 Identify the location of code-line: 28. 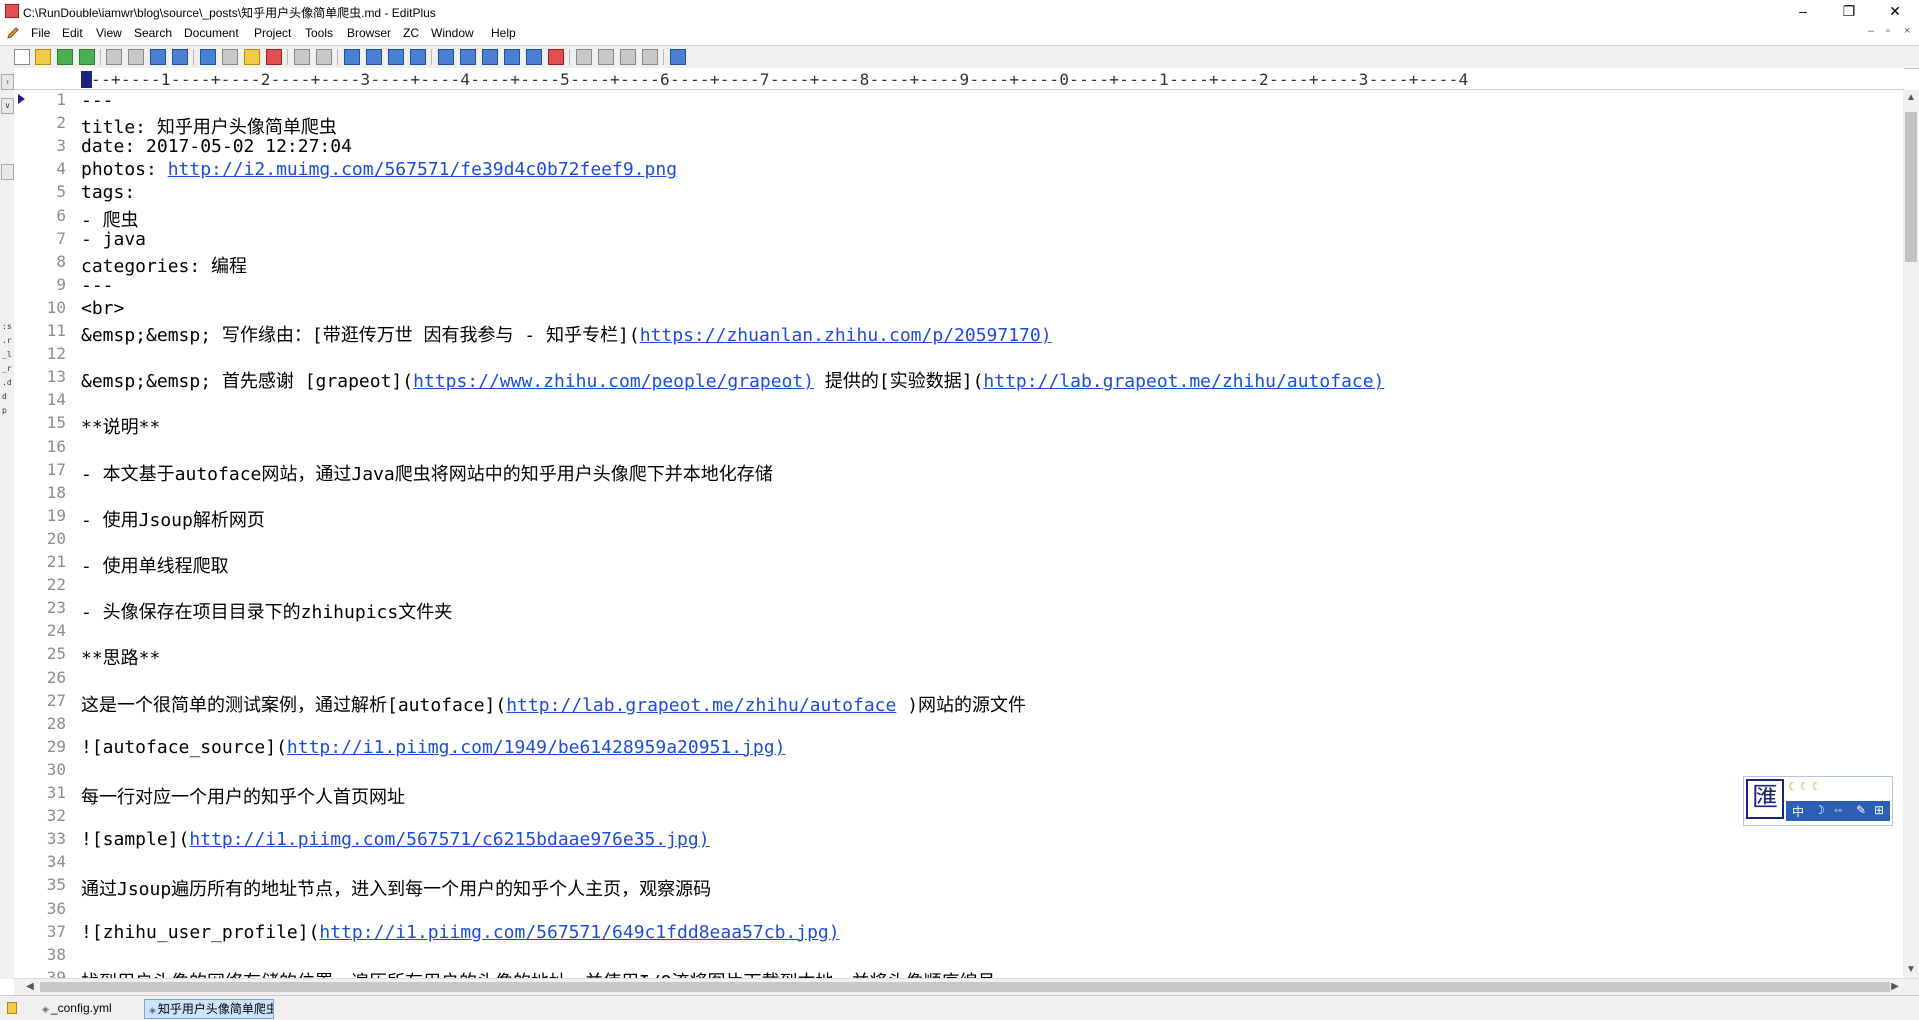
(957, 725).